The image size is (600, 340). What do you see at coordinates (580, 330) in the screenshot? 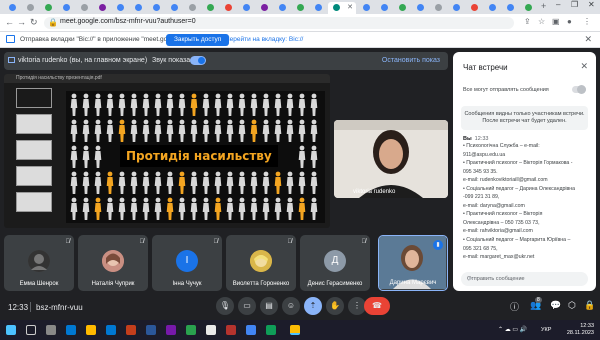
I see `system-clock: 12:33 28.11.2023` at bounding box center [580, 330].